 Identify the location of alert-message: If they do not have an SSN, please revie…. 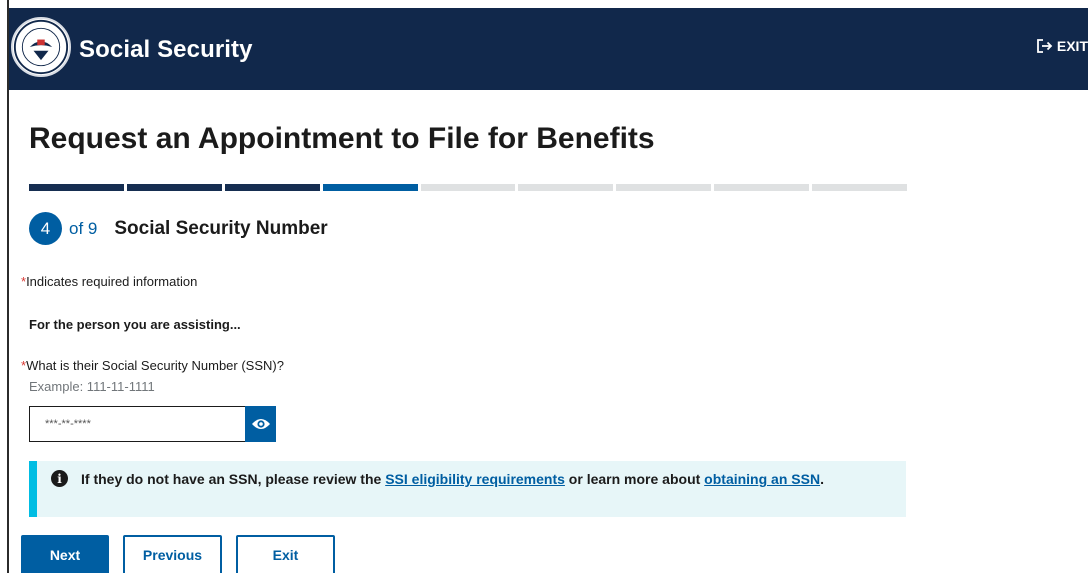
(452, 493).